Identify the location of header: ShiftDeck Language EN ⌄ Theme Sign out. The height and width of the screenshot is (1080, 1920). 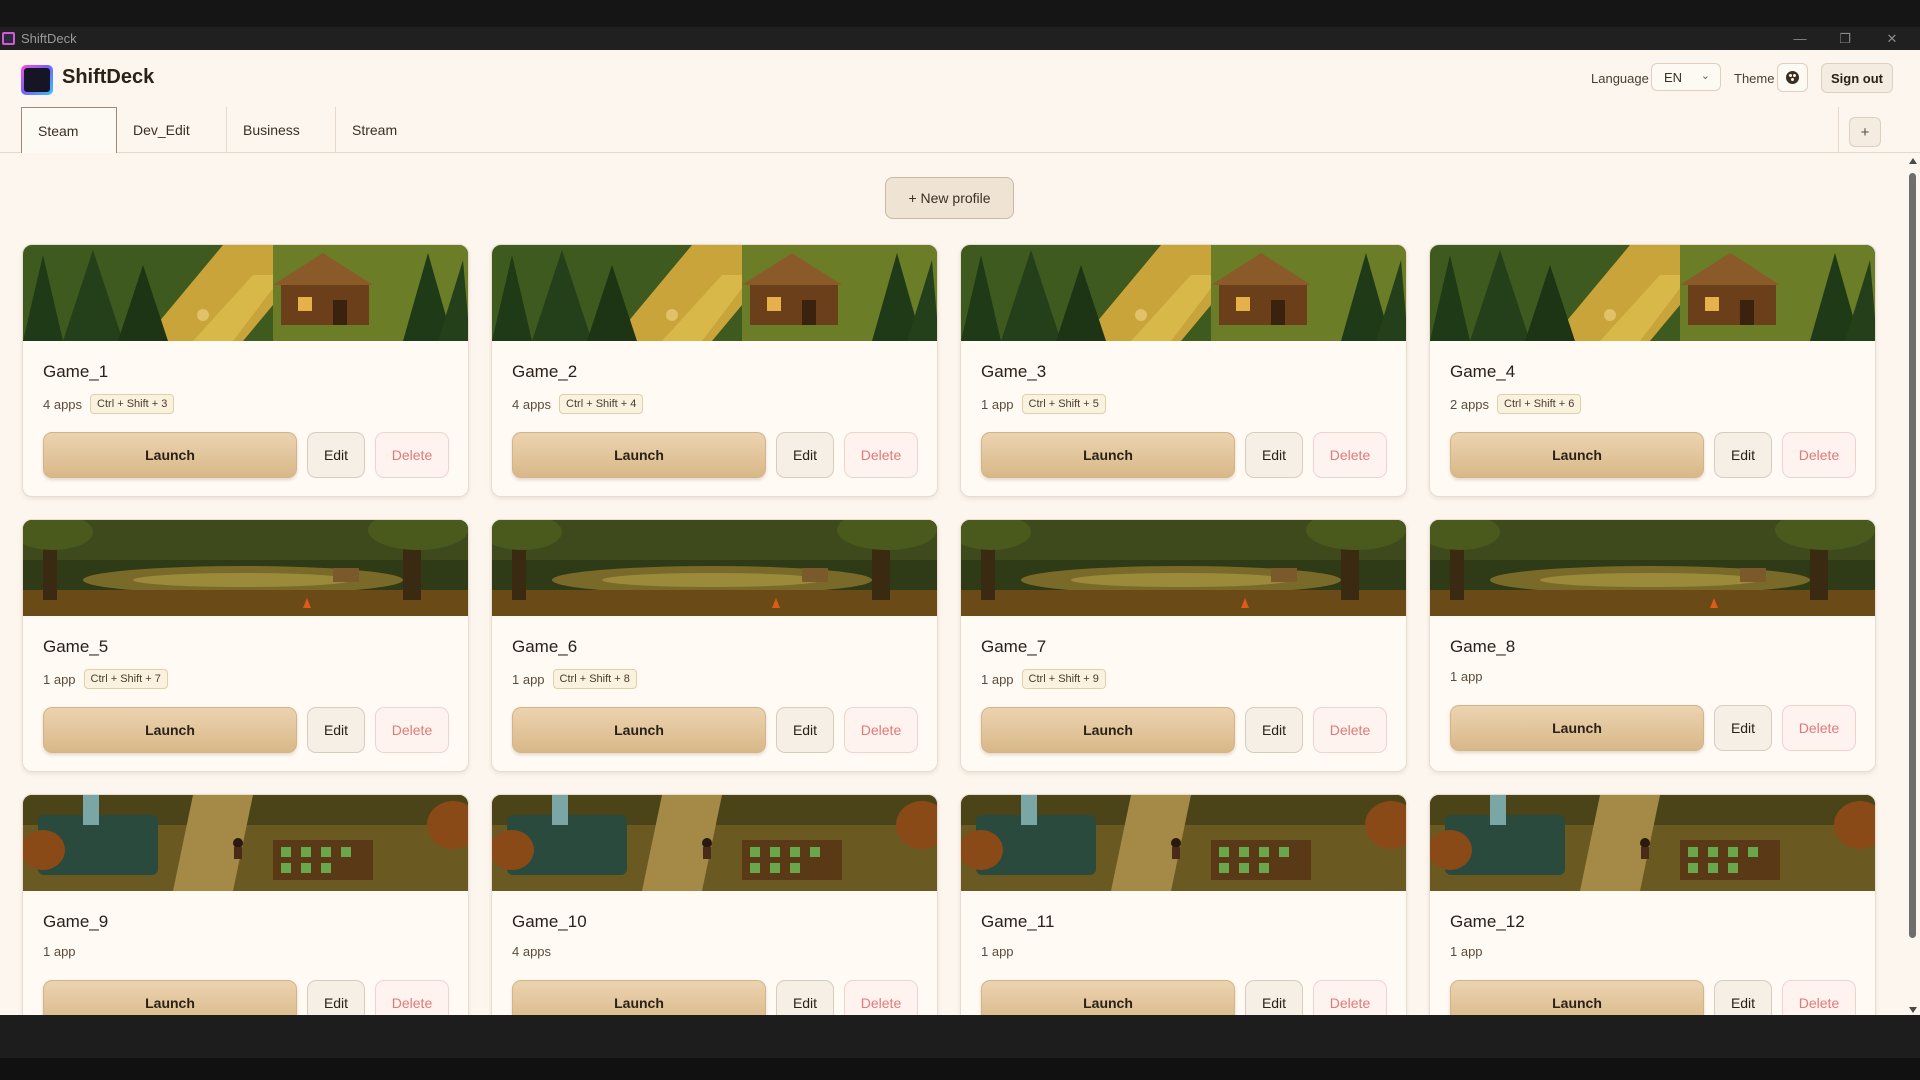
(960, 77).